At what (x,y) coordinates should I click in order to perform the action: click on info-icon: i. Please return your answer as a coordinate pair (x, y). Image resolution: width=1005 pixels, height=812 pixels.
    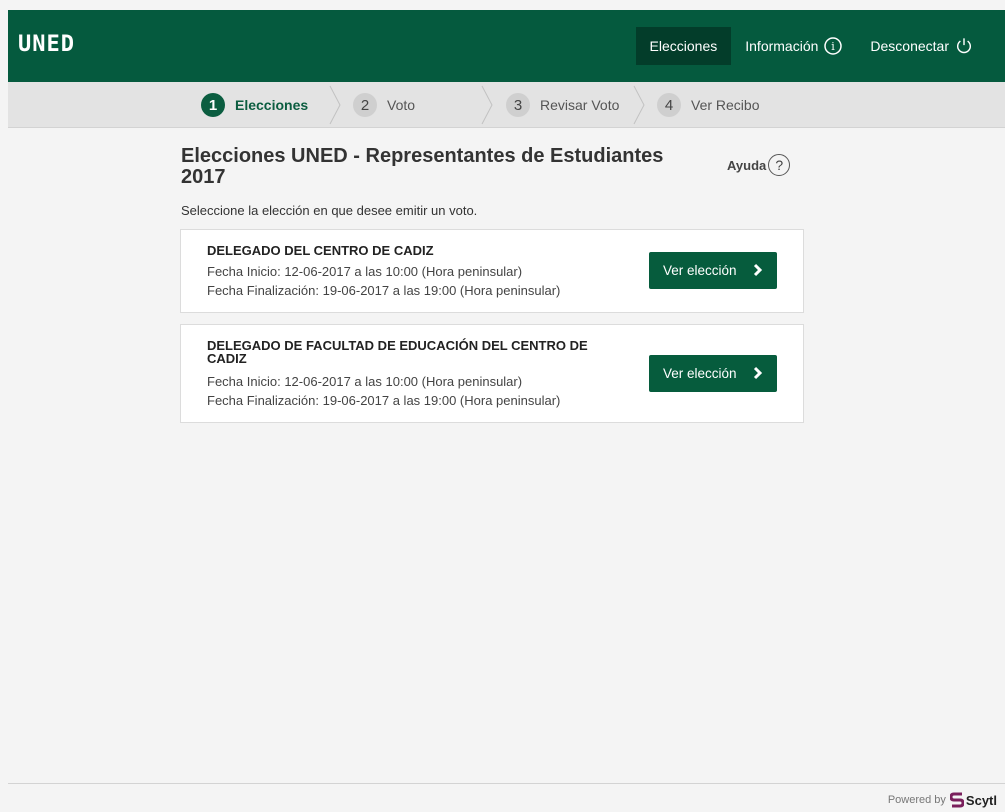
    Looking at the image, I should click on (833, 46).